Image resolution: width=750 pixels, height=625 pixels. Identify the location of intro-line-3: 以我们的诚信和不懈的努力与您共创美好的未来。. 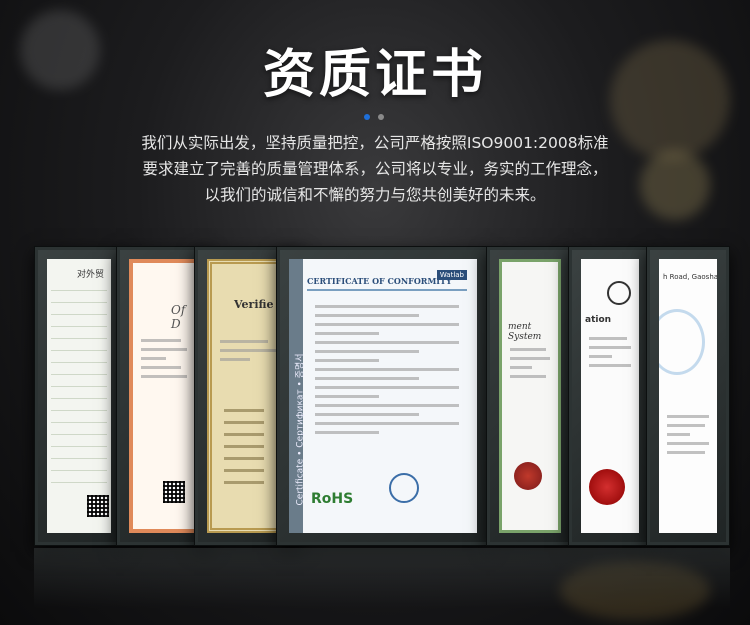
(375, 195).